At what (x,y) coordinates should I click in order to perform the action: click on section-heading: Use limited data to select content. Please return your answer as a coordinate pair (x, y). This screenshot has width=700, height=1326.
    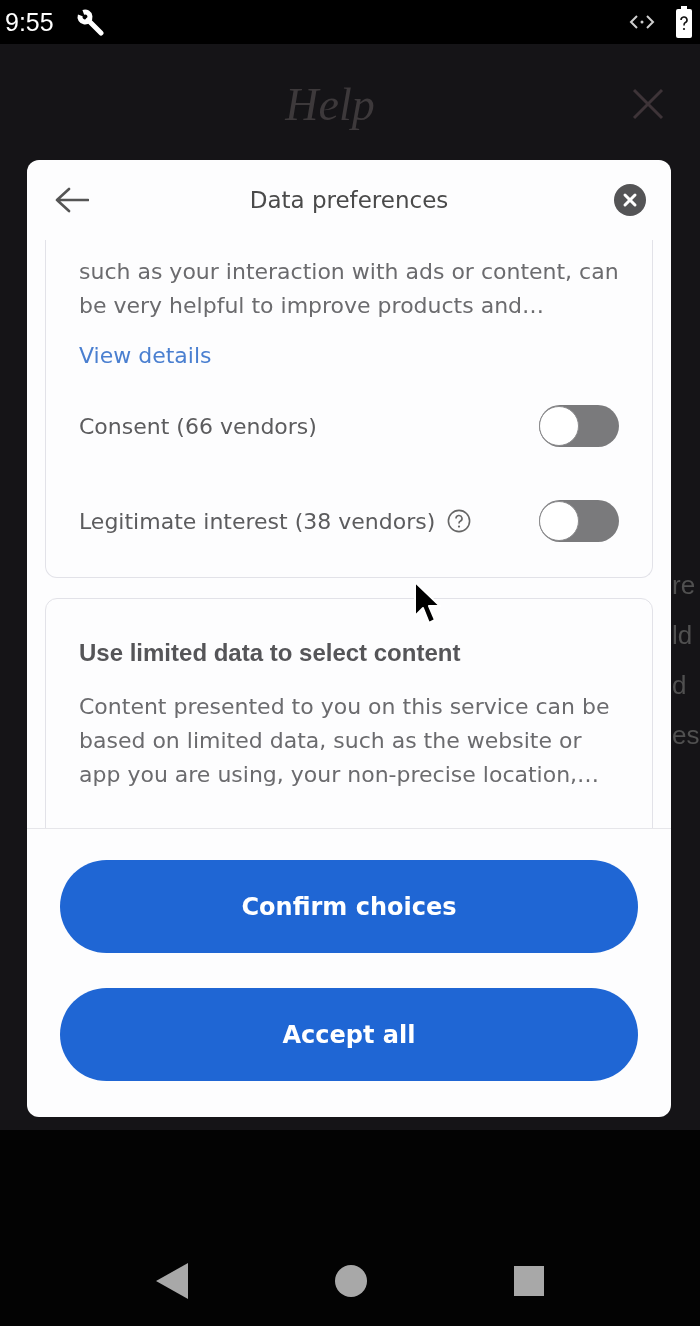
    Looking at the image, I should click on (270, 653).